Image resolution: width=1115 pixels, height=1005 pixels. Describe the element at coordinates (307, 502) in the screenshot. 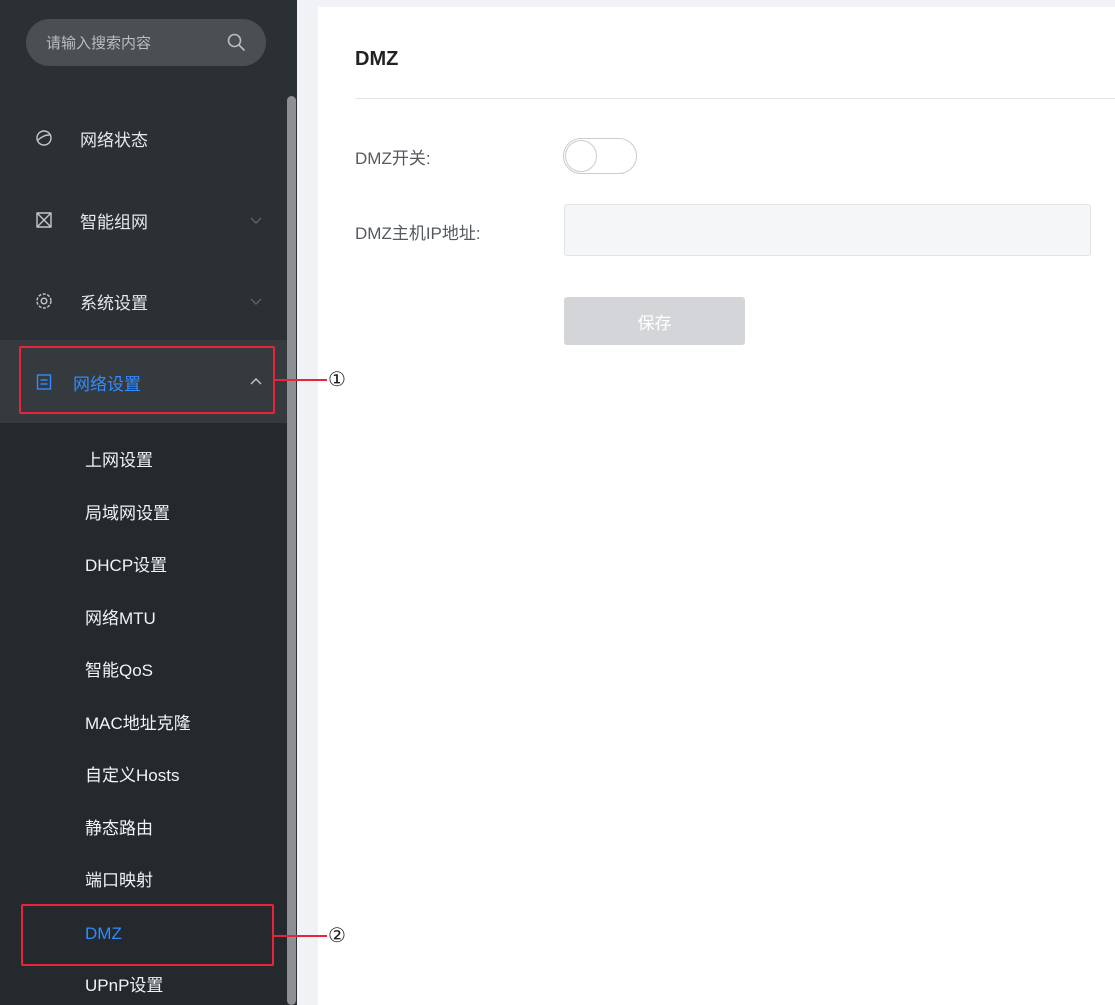

I see `content-gutter` at that location.